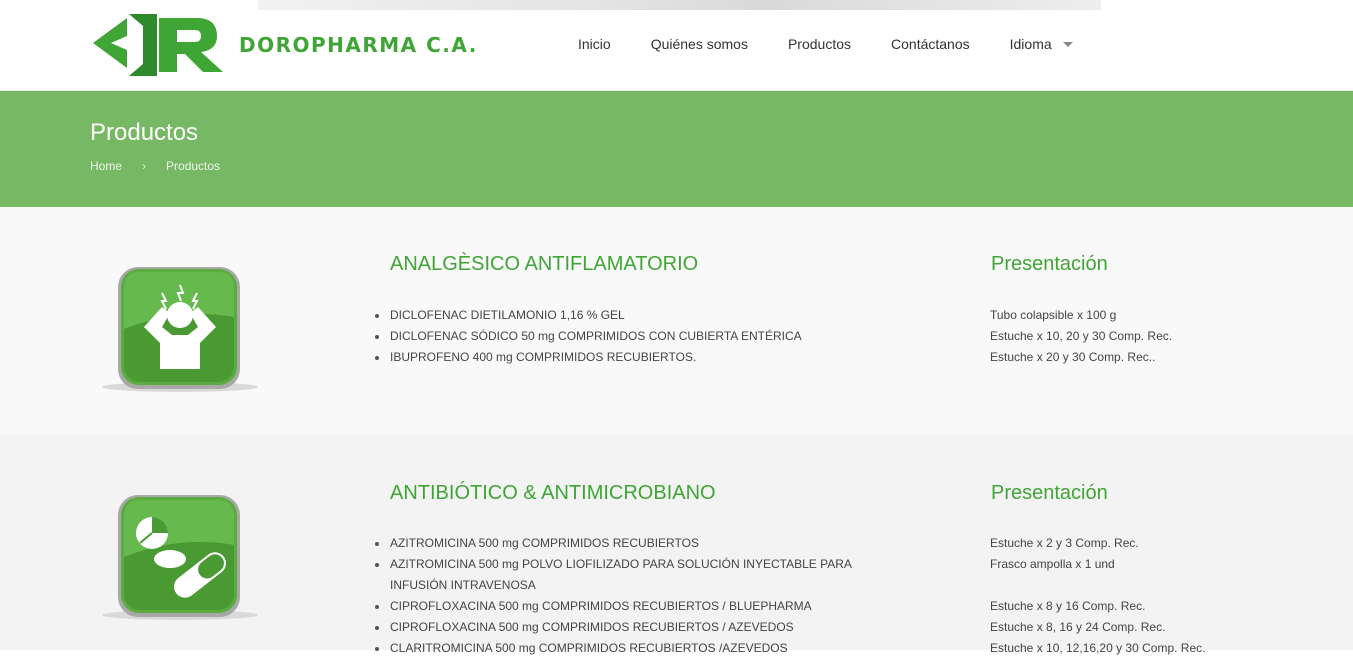 The image size is (1353, 659). I want to click on nav-item-inicio: Inicio, so click(594, 44).